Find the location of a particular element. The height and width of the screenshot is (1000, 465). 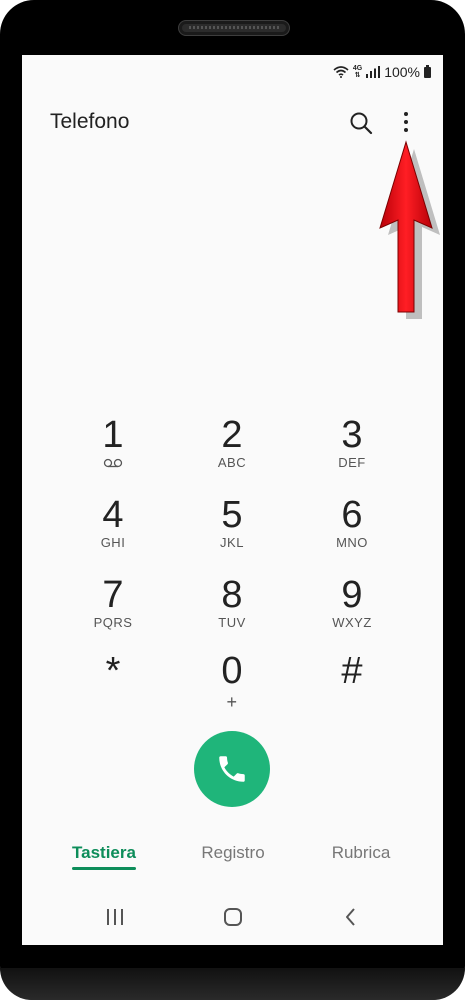

key-digit: 8 is located at coordinates (232, 595).